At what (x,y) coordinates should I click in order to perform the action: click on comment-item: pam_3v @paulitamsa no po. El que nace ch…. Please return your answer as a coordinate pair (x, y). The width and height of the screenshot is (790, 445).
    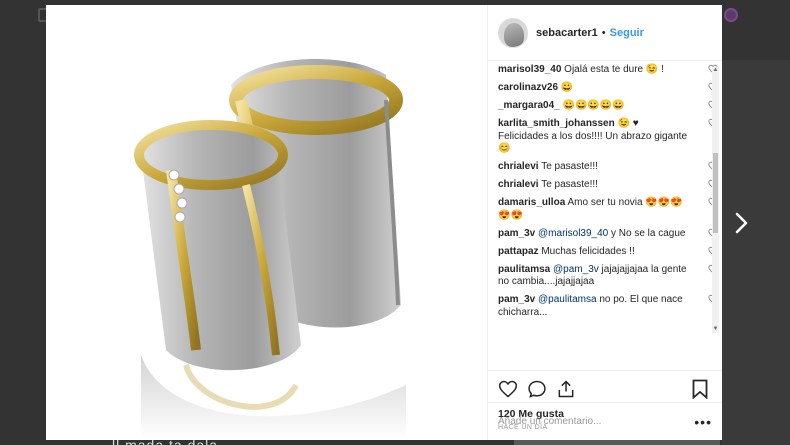
    Looking at the image, I should click on (608, 306).